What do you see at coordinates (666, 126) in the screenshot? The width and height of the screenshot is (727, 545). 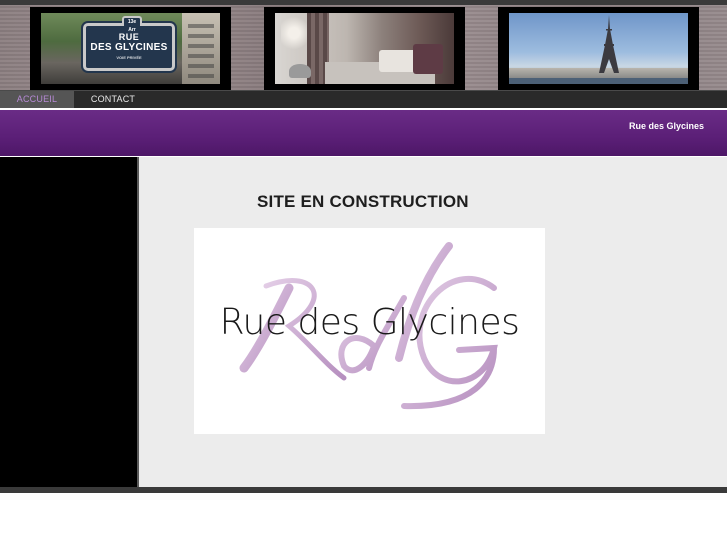 I see `site-title: Rue des Glycines` at bounding box center [666, 126].